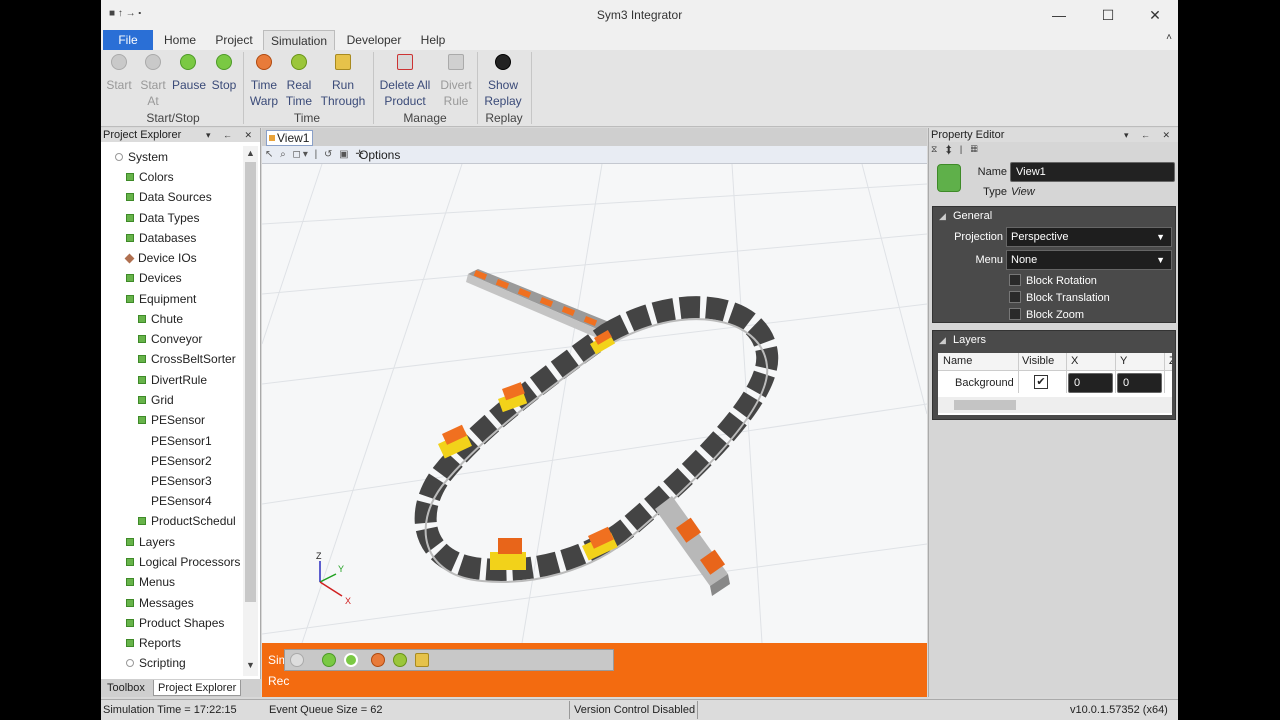 The height and width of the screenshot is (720, 1280). Describe the element at coordinates (150, 582) in the screenshot. I see `tree-node: Menus` at that location.